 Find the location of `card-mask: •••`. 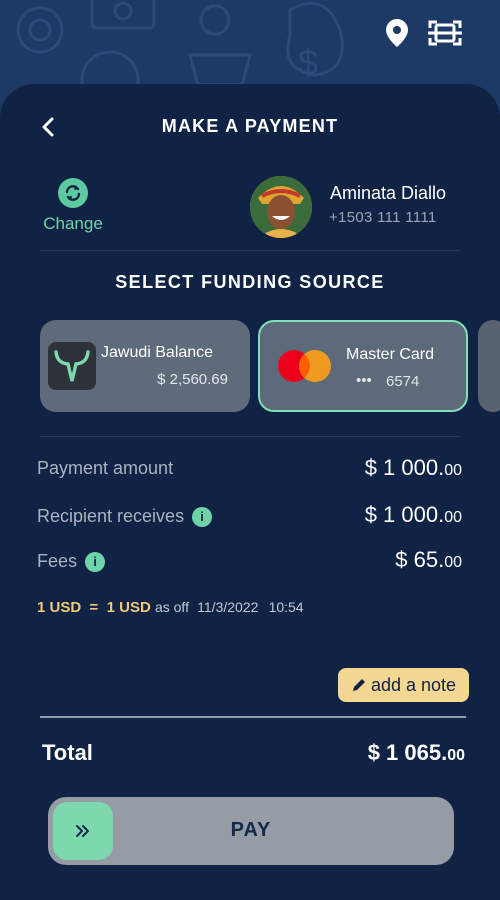

card-mask: ••• is located at coordinates (364, 380).